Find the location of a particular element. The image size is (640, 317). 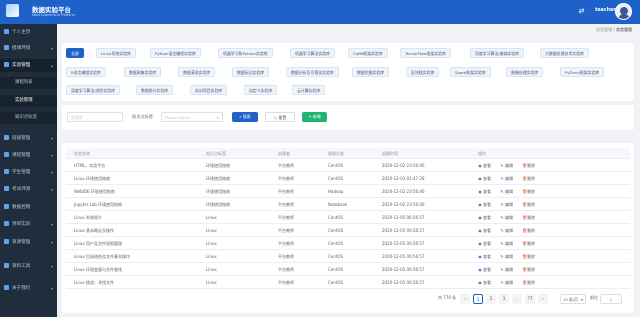

tag-item: 大数据处理技术实验库 is located at coordinates (564, 53).